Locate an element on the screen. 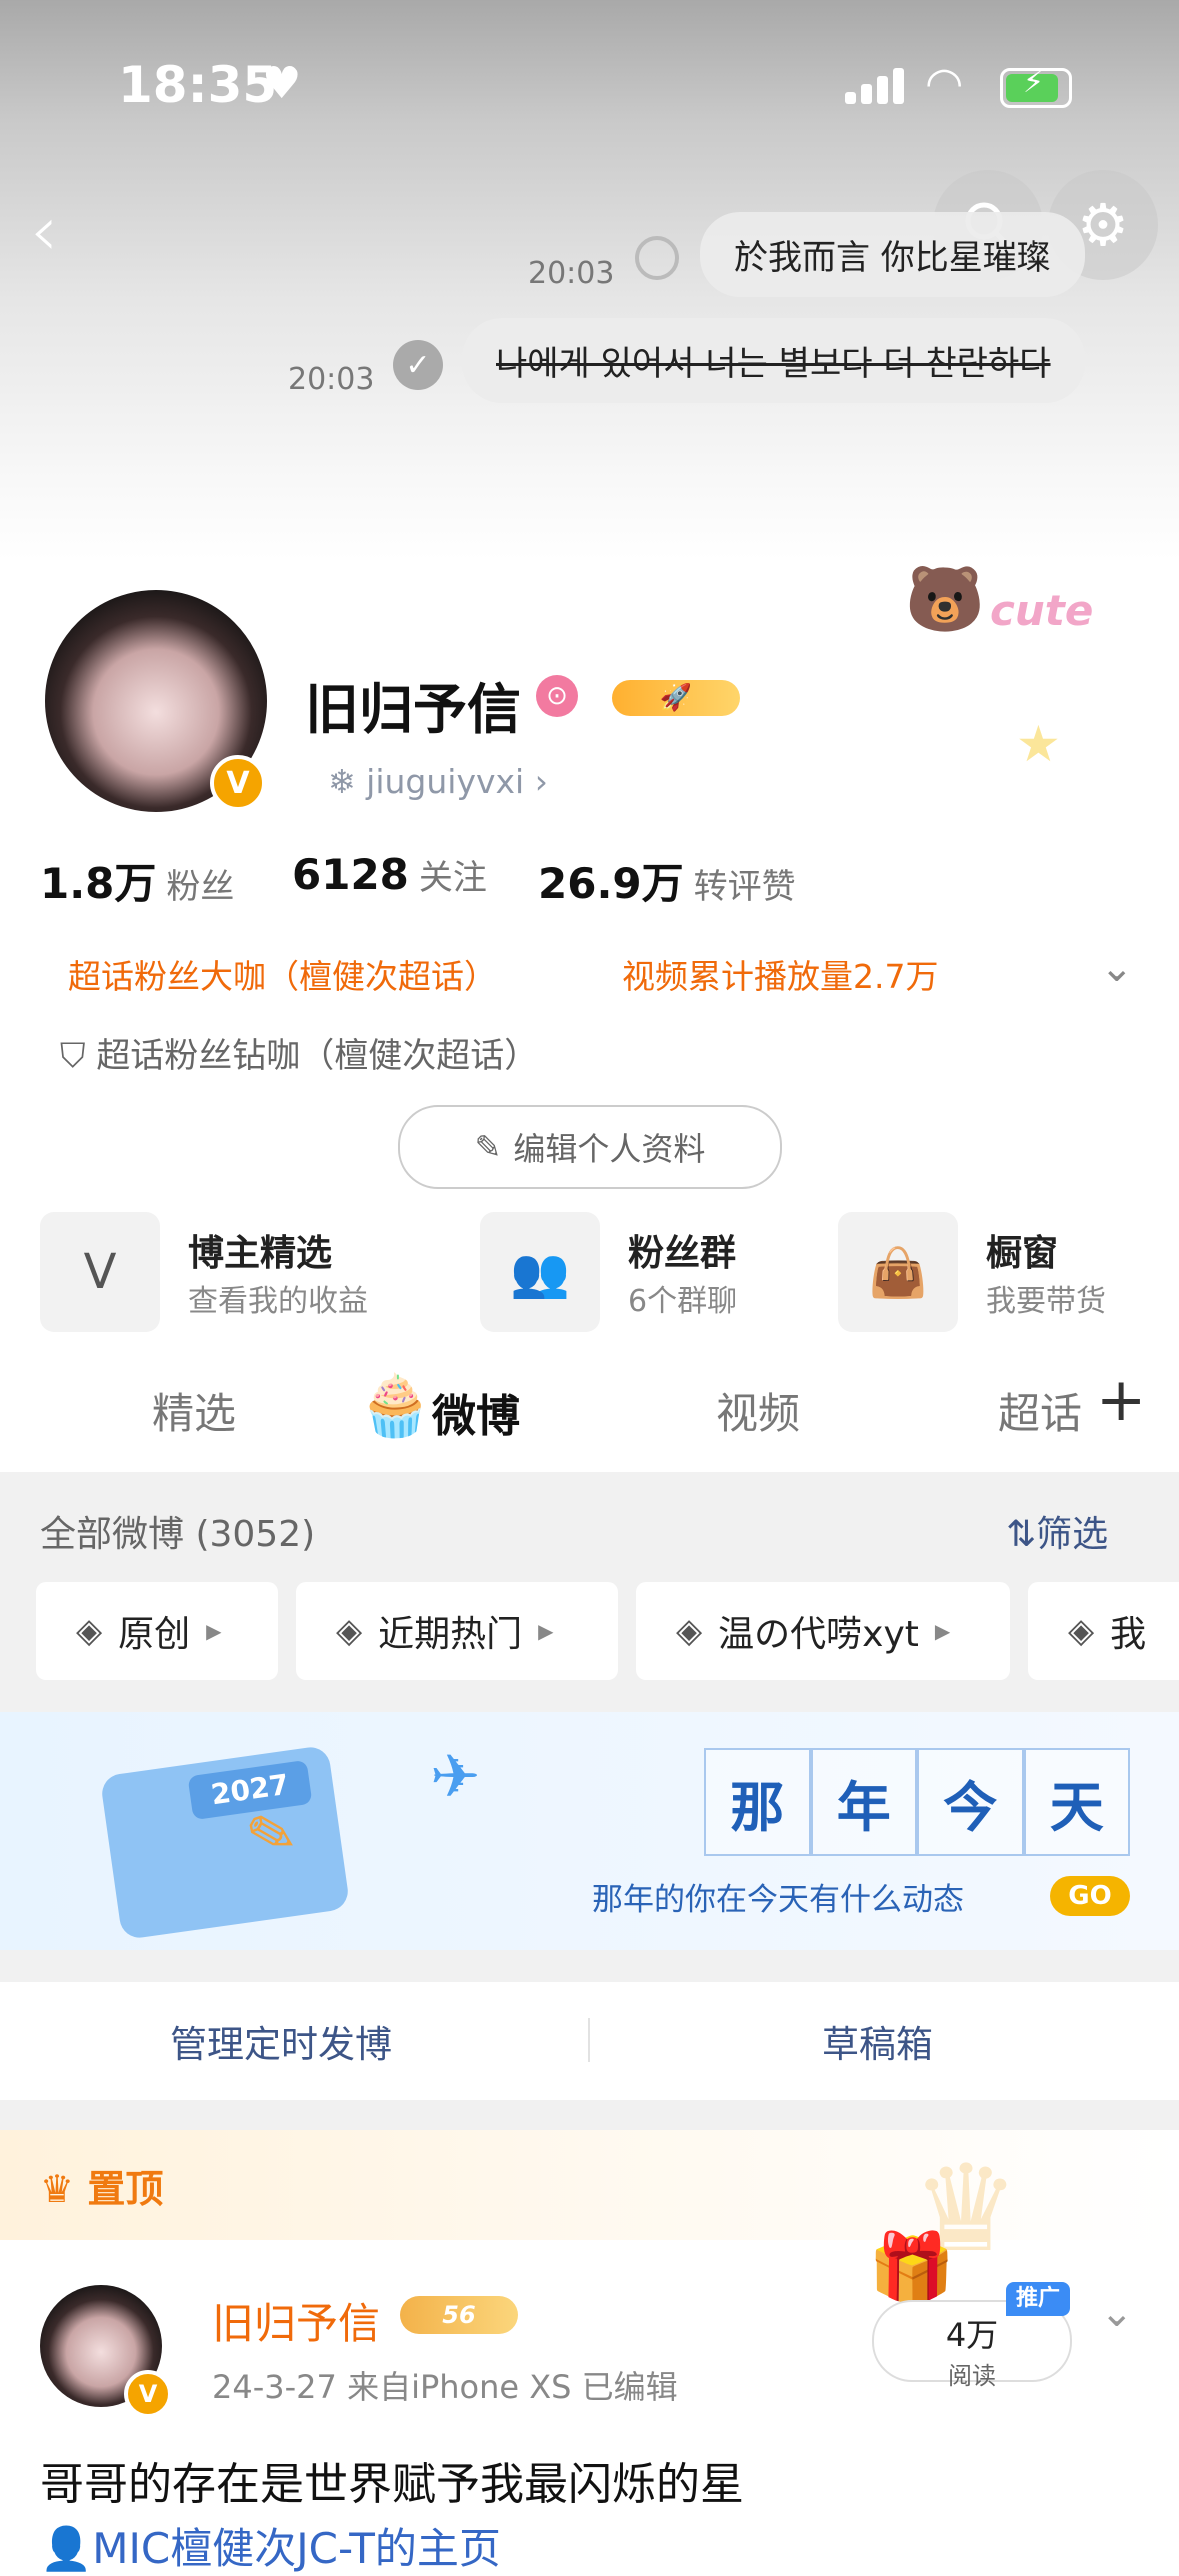 This screenshot has height=2576, width=1179. crown-icon: ♛ is located at coordinates (57, 2189).